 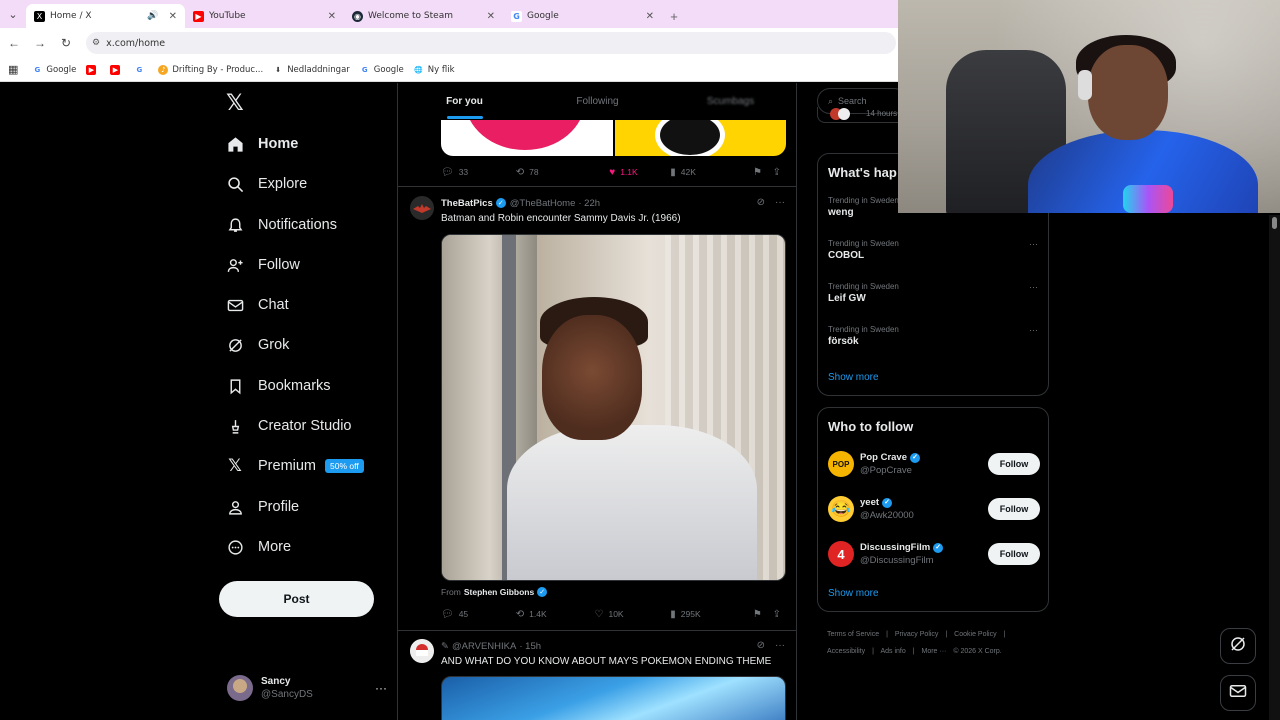 What do you see at coordinates (730, 101) in the screenshot?
I see `tab-scumbags: Scumbags` at bounding box center [730, 101].